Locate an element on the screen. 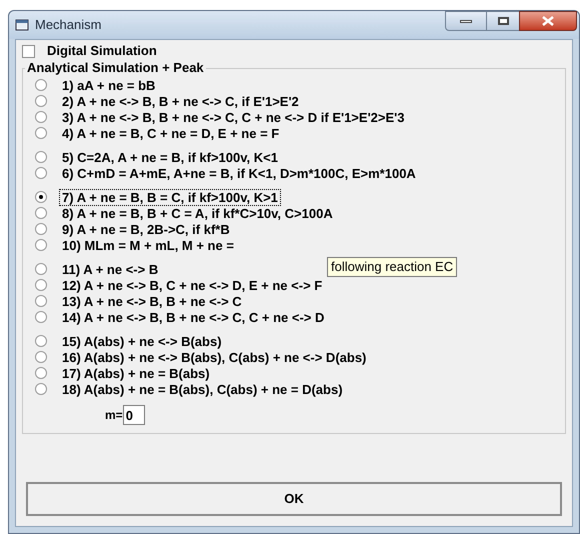 Image resolution: width=580 pixels, height=534 pixels. close-button is located at coordinates (548, 21).